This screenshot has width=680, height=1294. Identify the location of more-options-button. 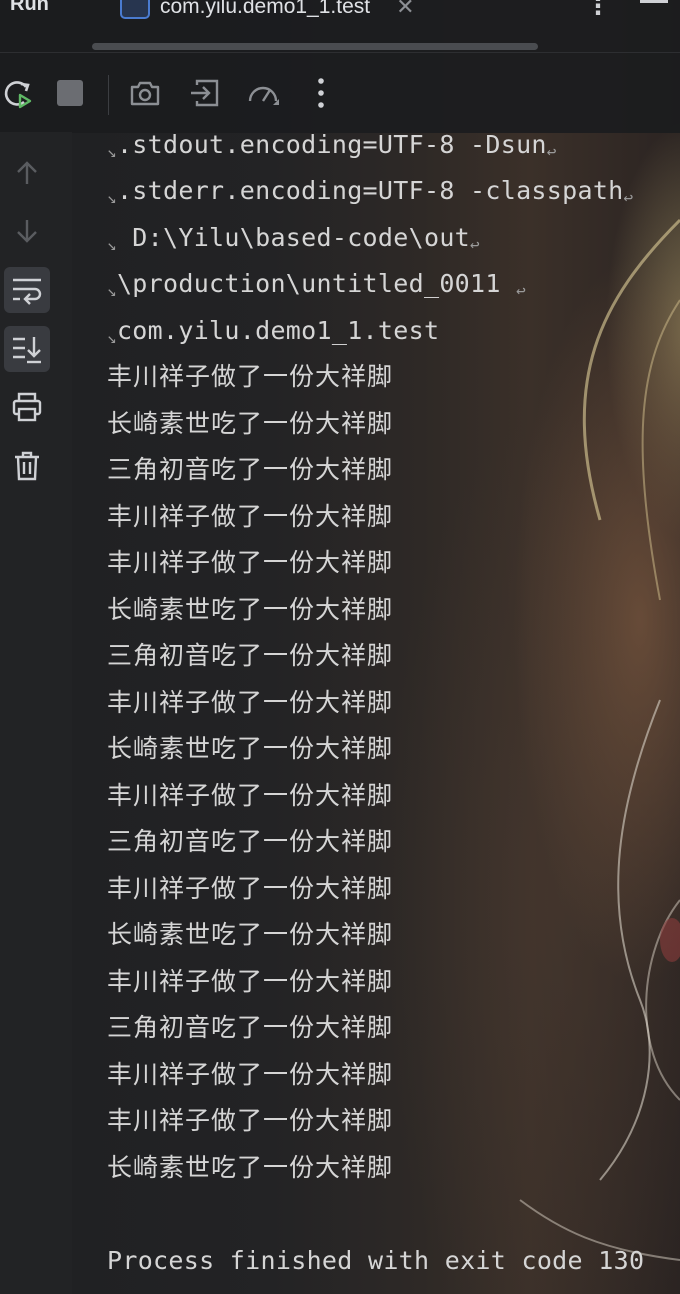
(321, 93).